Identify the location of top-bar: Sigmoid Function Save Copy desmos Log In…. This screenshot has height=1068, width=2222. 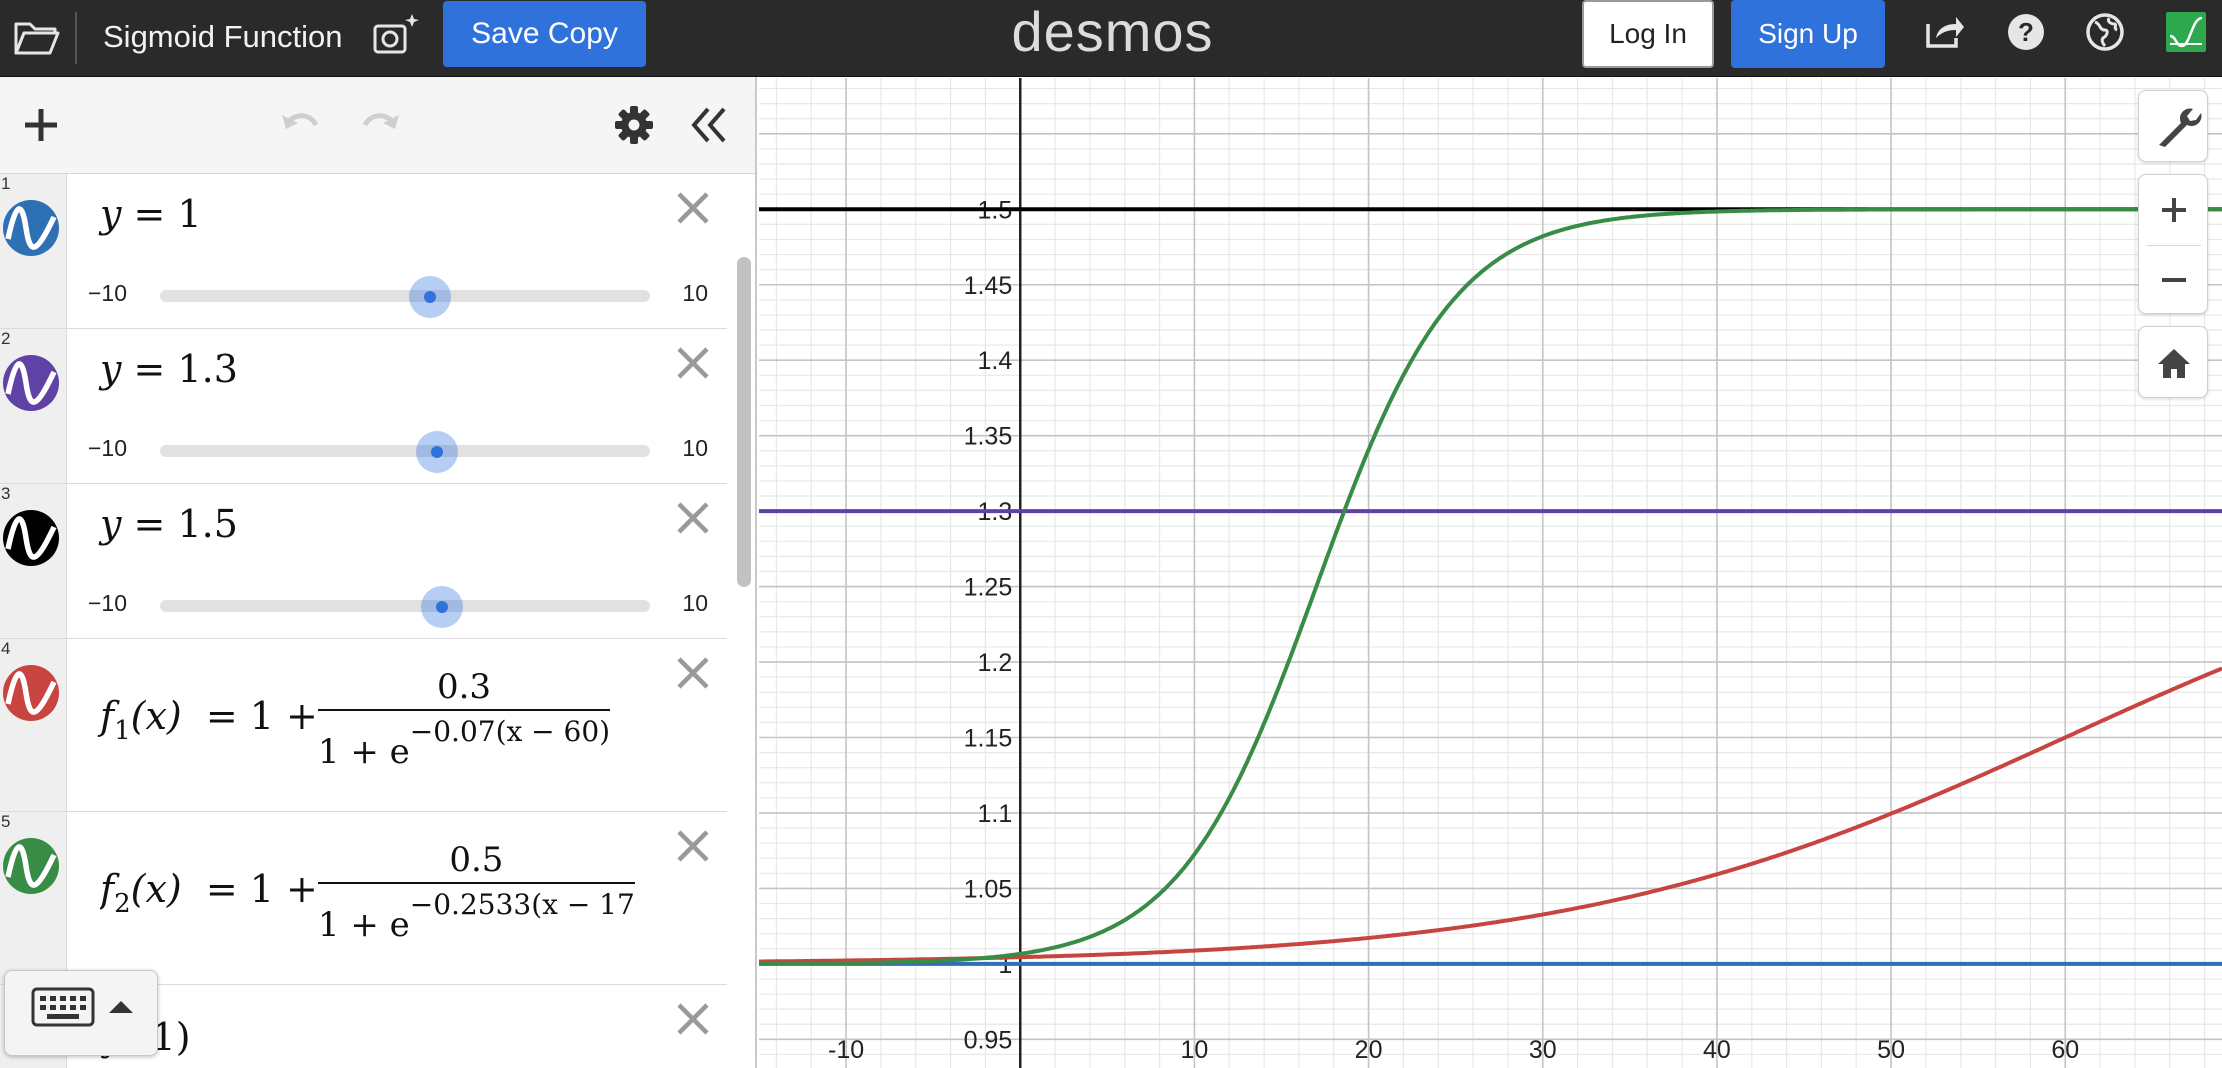
(1111, 38).